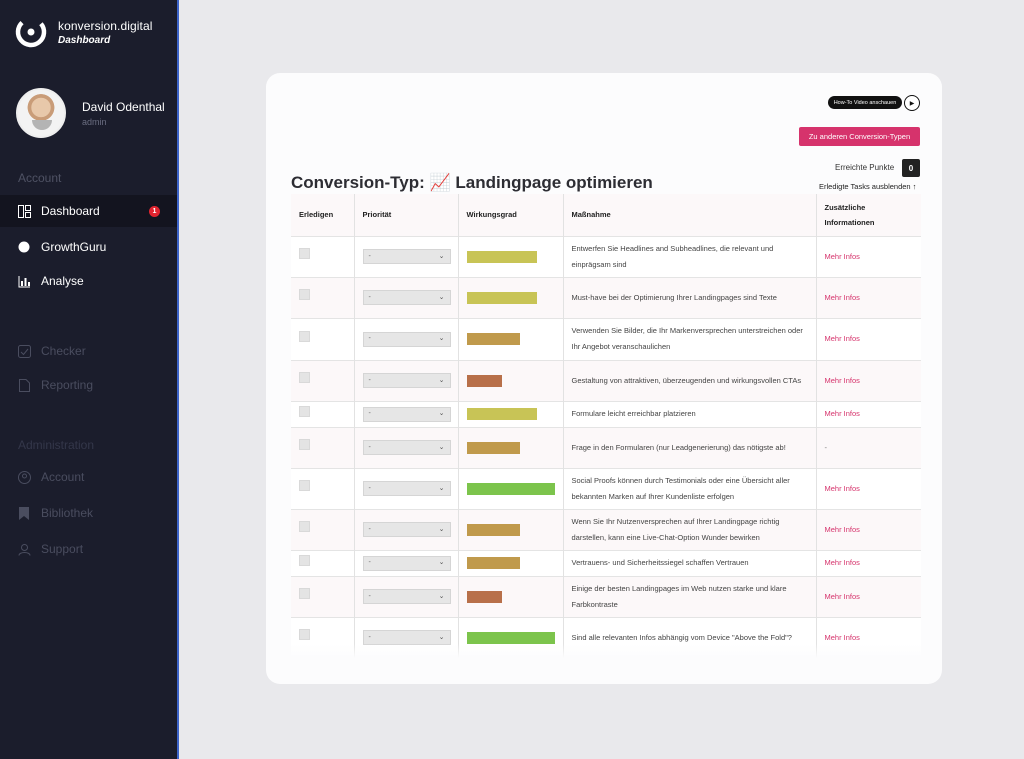  Describe the element at coordinates (865, 167) in the screenshot. I see `points-label: Erreichte Punkte` at that location.